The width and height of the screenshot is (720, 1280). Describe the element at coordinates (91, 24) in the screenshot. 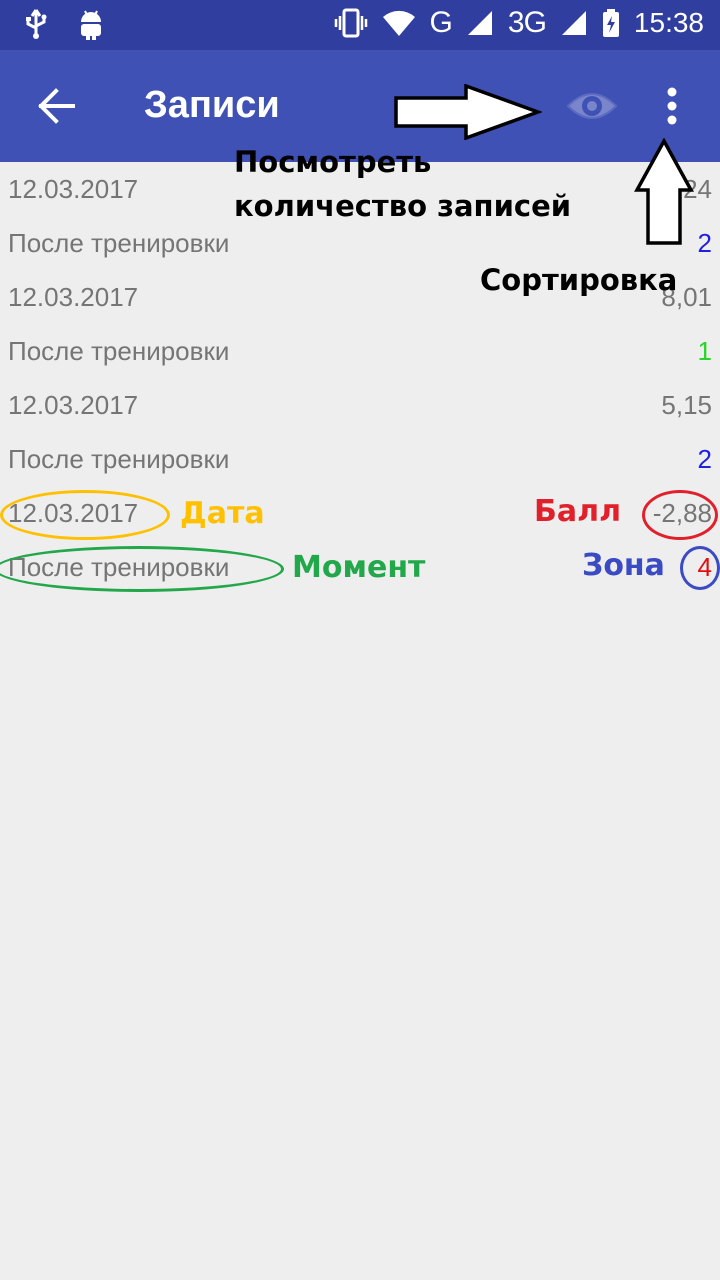

I see `android-icon` at that location.